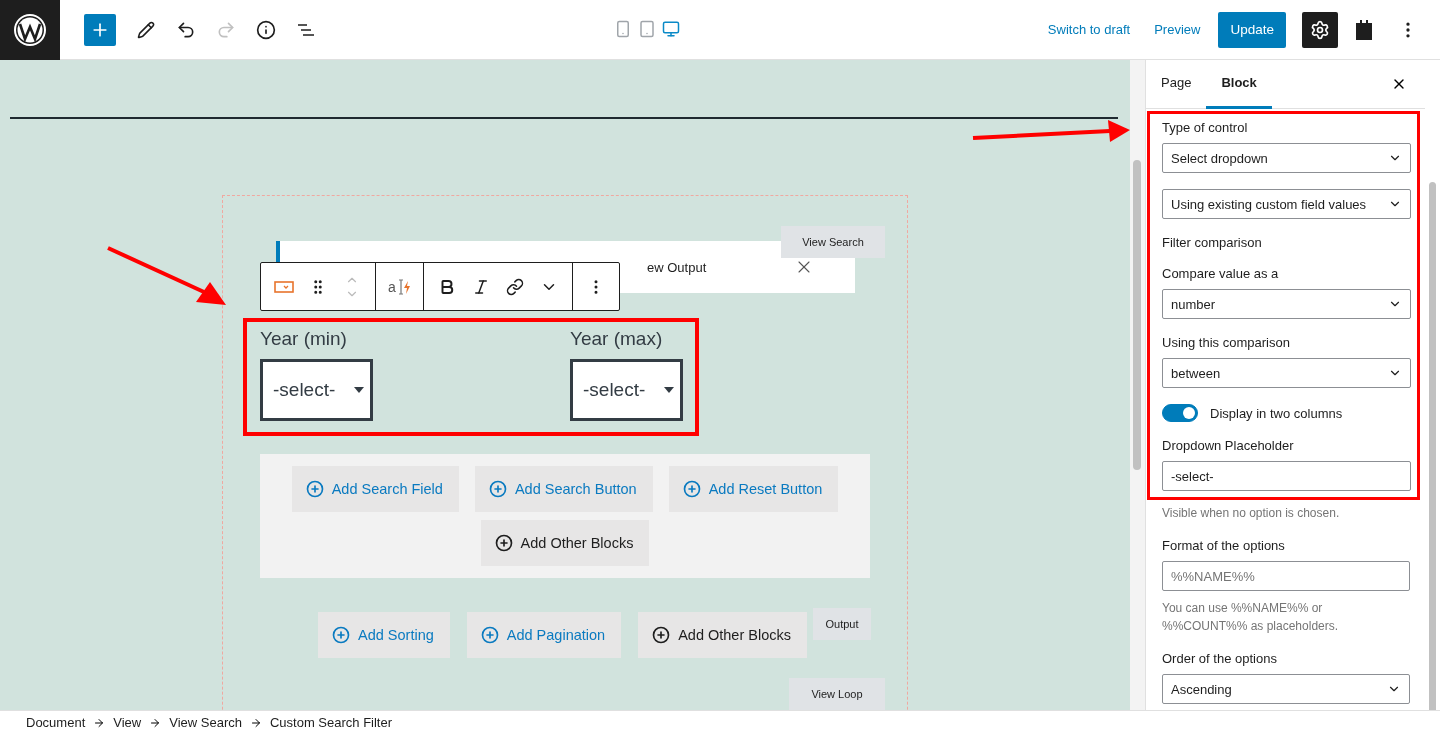  Describe the element at coordinates (56, 722) in the screenshot. I see `breadcrumb-link: Document` at that location.